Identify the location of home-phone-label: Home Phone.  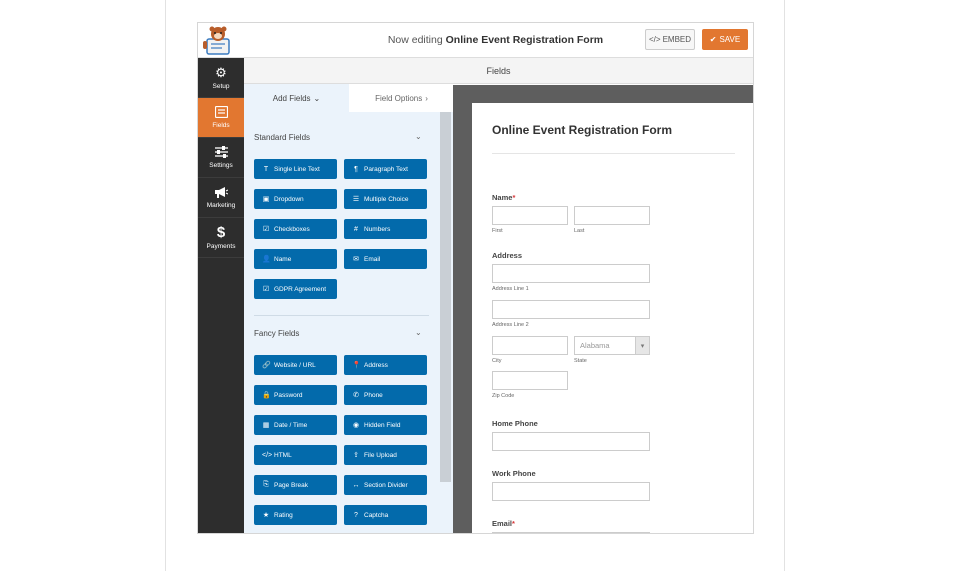
(515, 423).